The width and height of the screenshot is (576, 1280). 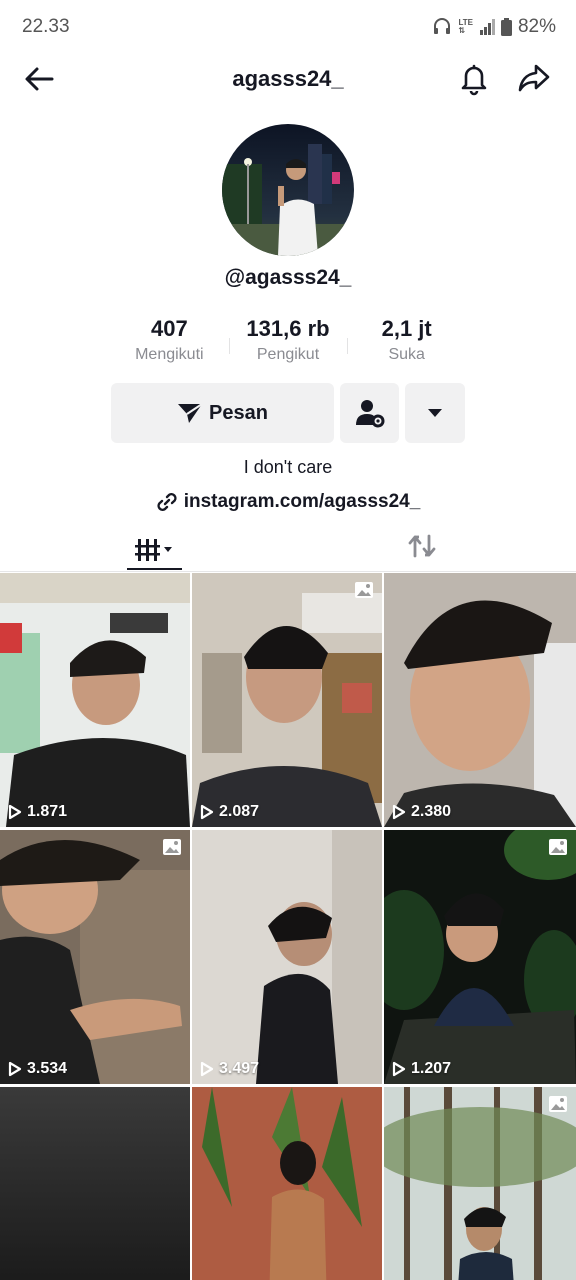 What do you see at coordinates (302, 501) in the screenshot?
I see `profile-link-text: instagram.com/agasss24_` at bounding box center [302, 501].